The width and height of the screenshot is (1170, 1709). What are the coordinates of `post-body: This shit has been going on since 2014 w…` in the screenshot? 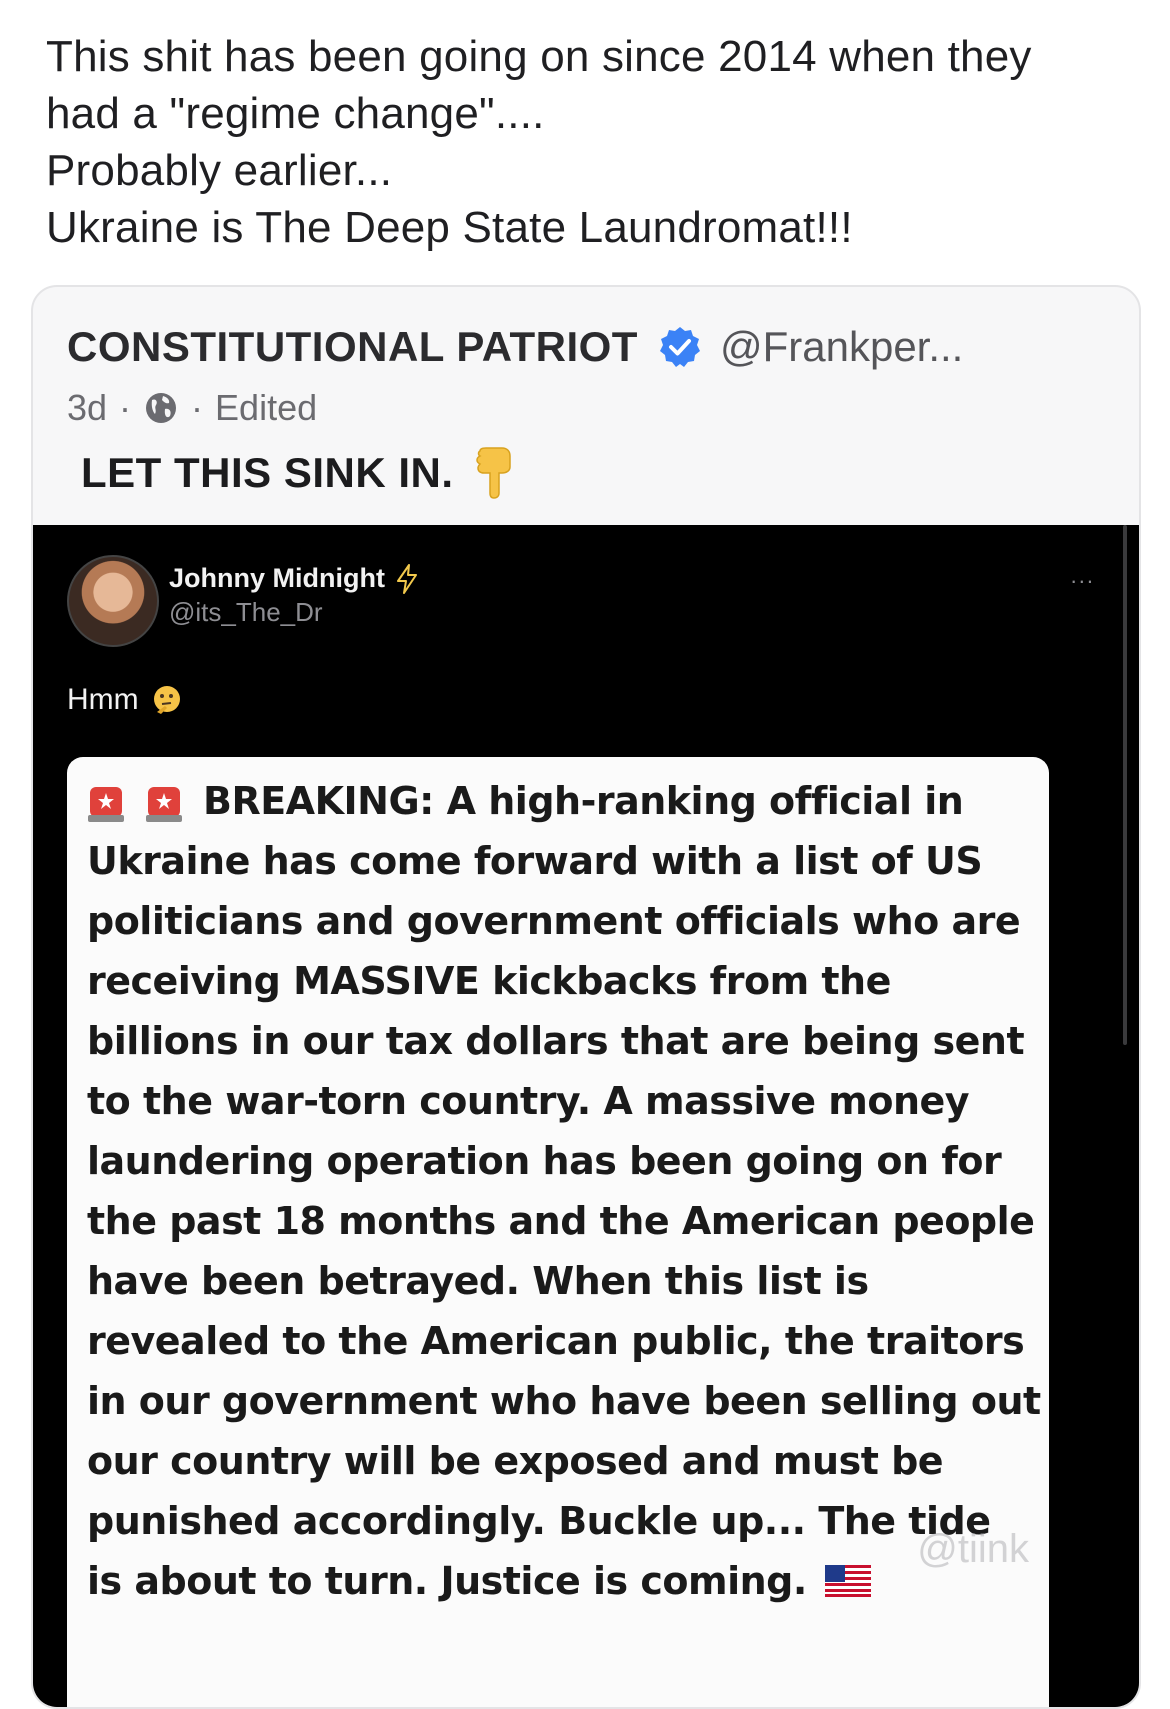 It's located at (591, 142).